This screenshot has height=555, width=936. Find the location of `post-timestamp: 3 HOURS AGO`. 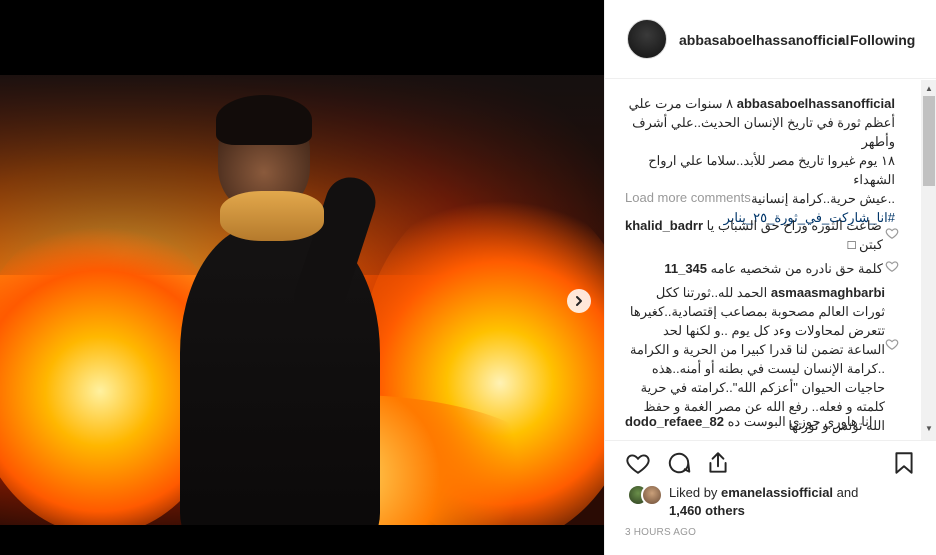

post-timestamp: 3 HOURS AGO is located at coordinates (660, 532).